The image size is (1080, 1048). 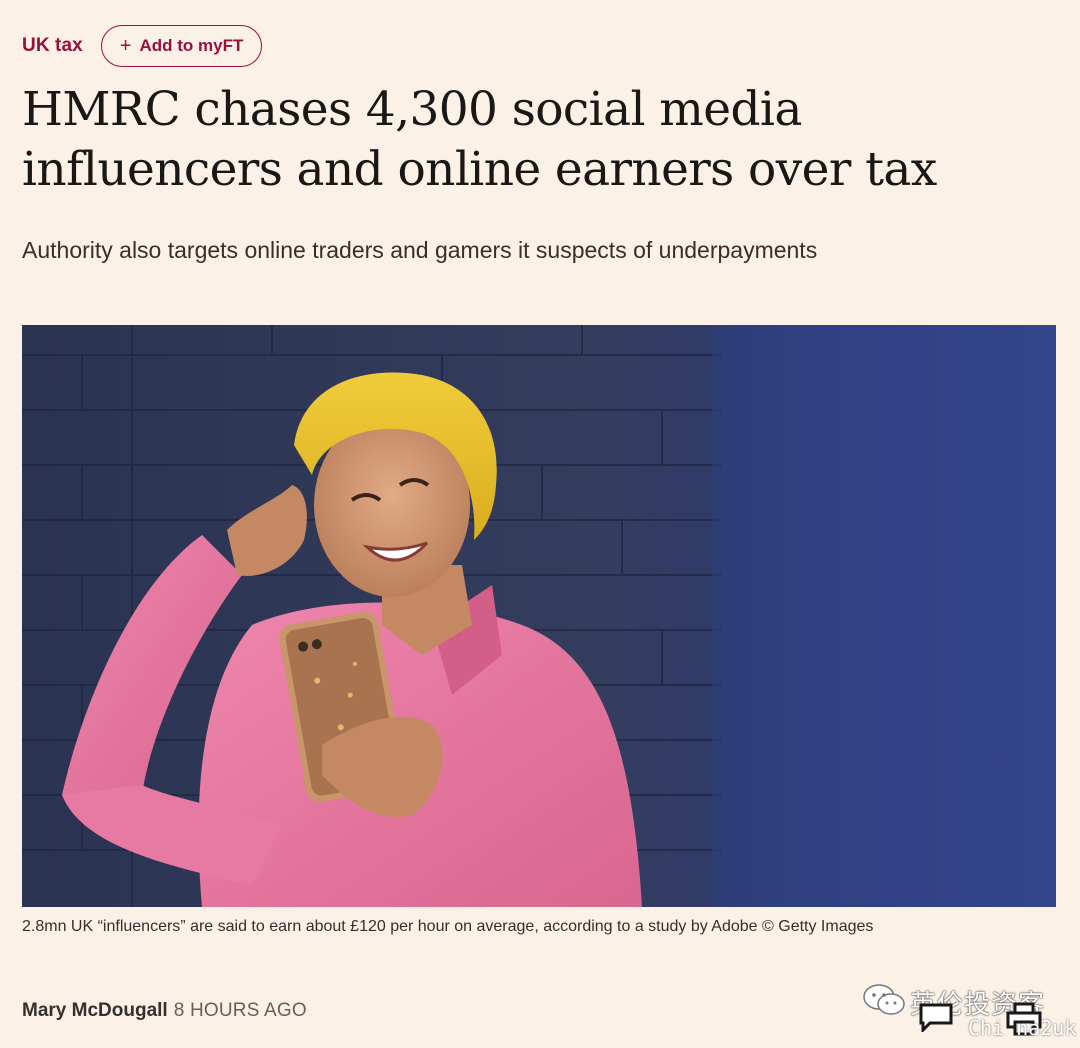 I want to click on publish-time: 8 HOURS AGO, so click(x=240, y=1010).